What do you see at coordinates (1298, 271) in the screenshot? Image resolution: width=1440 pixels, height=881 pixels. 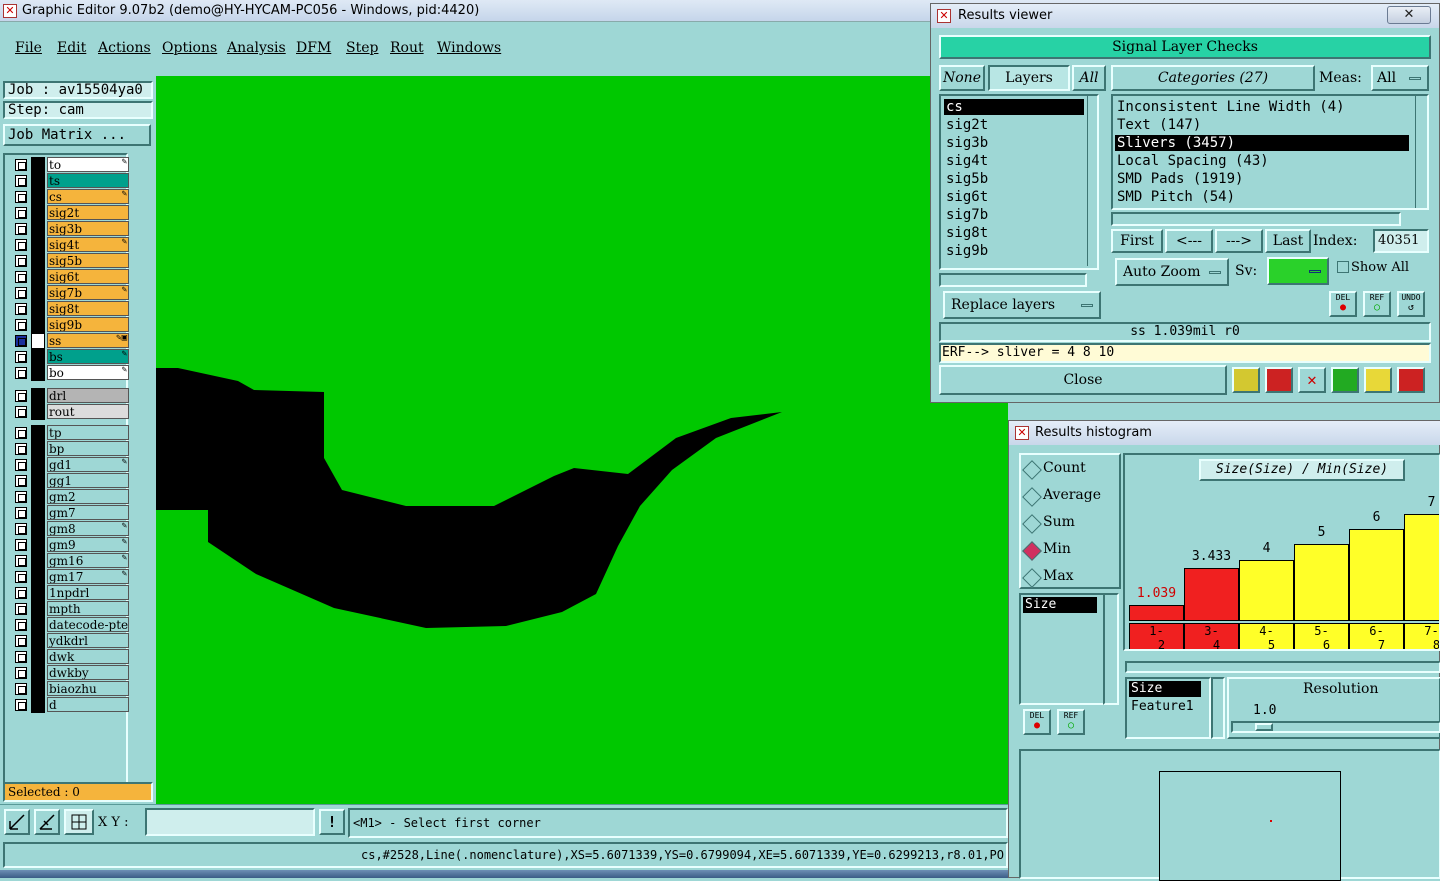 I see `sv-color-dropdown` at bounding box center [1298, 271].